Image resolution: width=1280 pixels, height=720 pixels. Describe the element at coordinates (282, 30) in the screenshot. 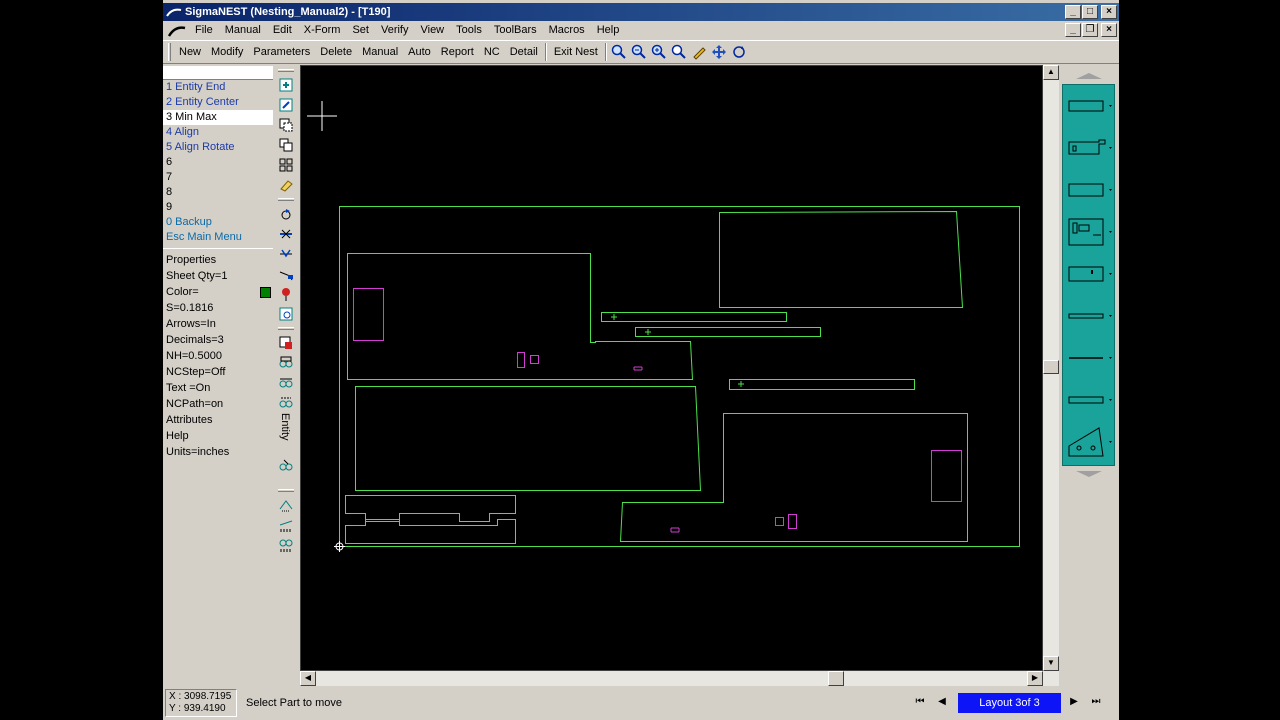

I see `menu-edit: Edit` at that location.